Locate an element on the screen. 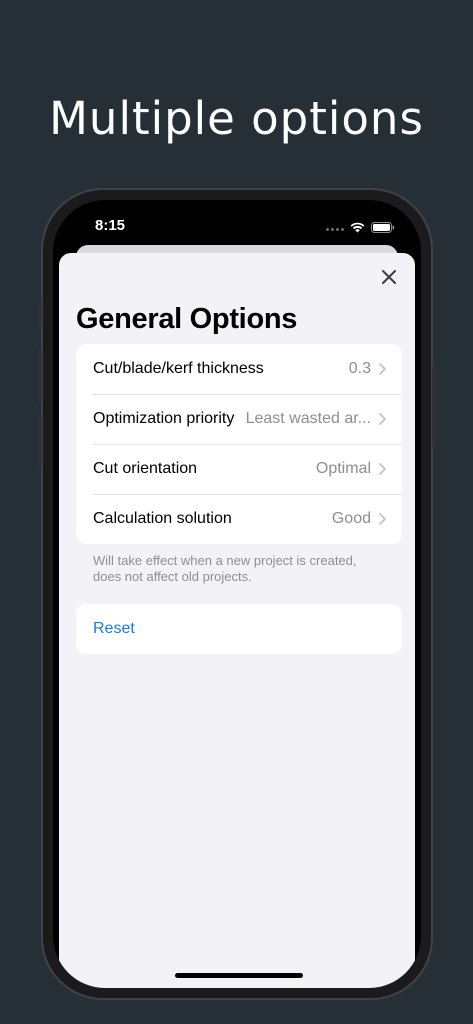 The height and width of the screenshot is (1024, 473). option-value: Optimal is located at coordinates (343, 468).